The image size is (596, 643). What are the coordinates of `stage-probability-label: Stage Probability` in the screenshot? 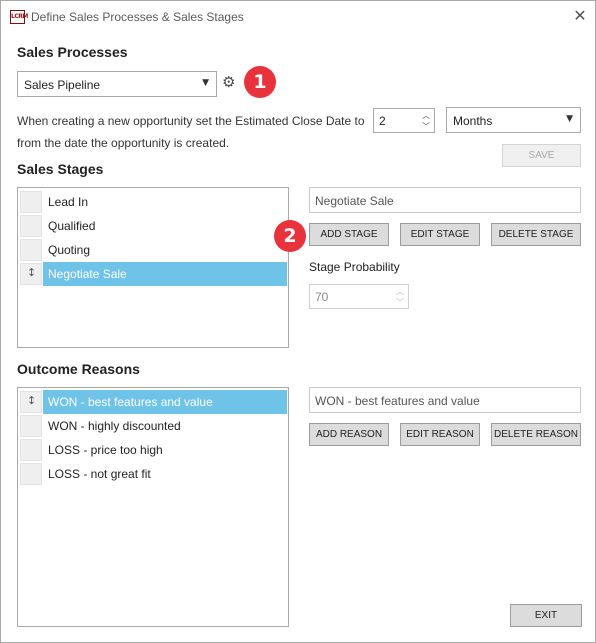 It's located at (354, 267).